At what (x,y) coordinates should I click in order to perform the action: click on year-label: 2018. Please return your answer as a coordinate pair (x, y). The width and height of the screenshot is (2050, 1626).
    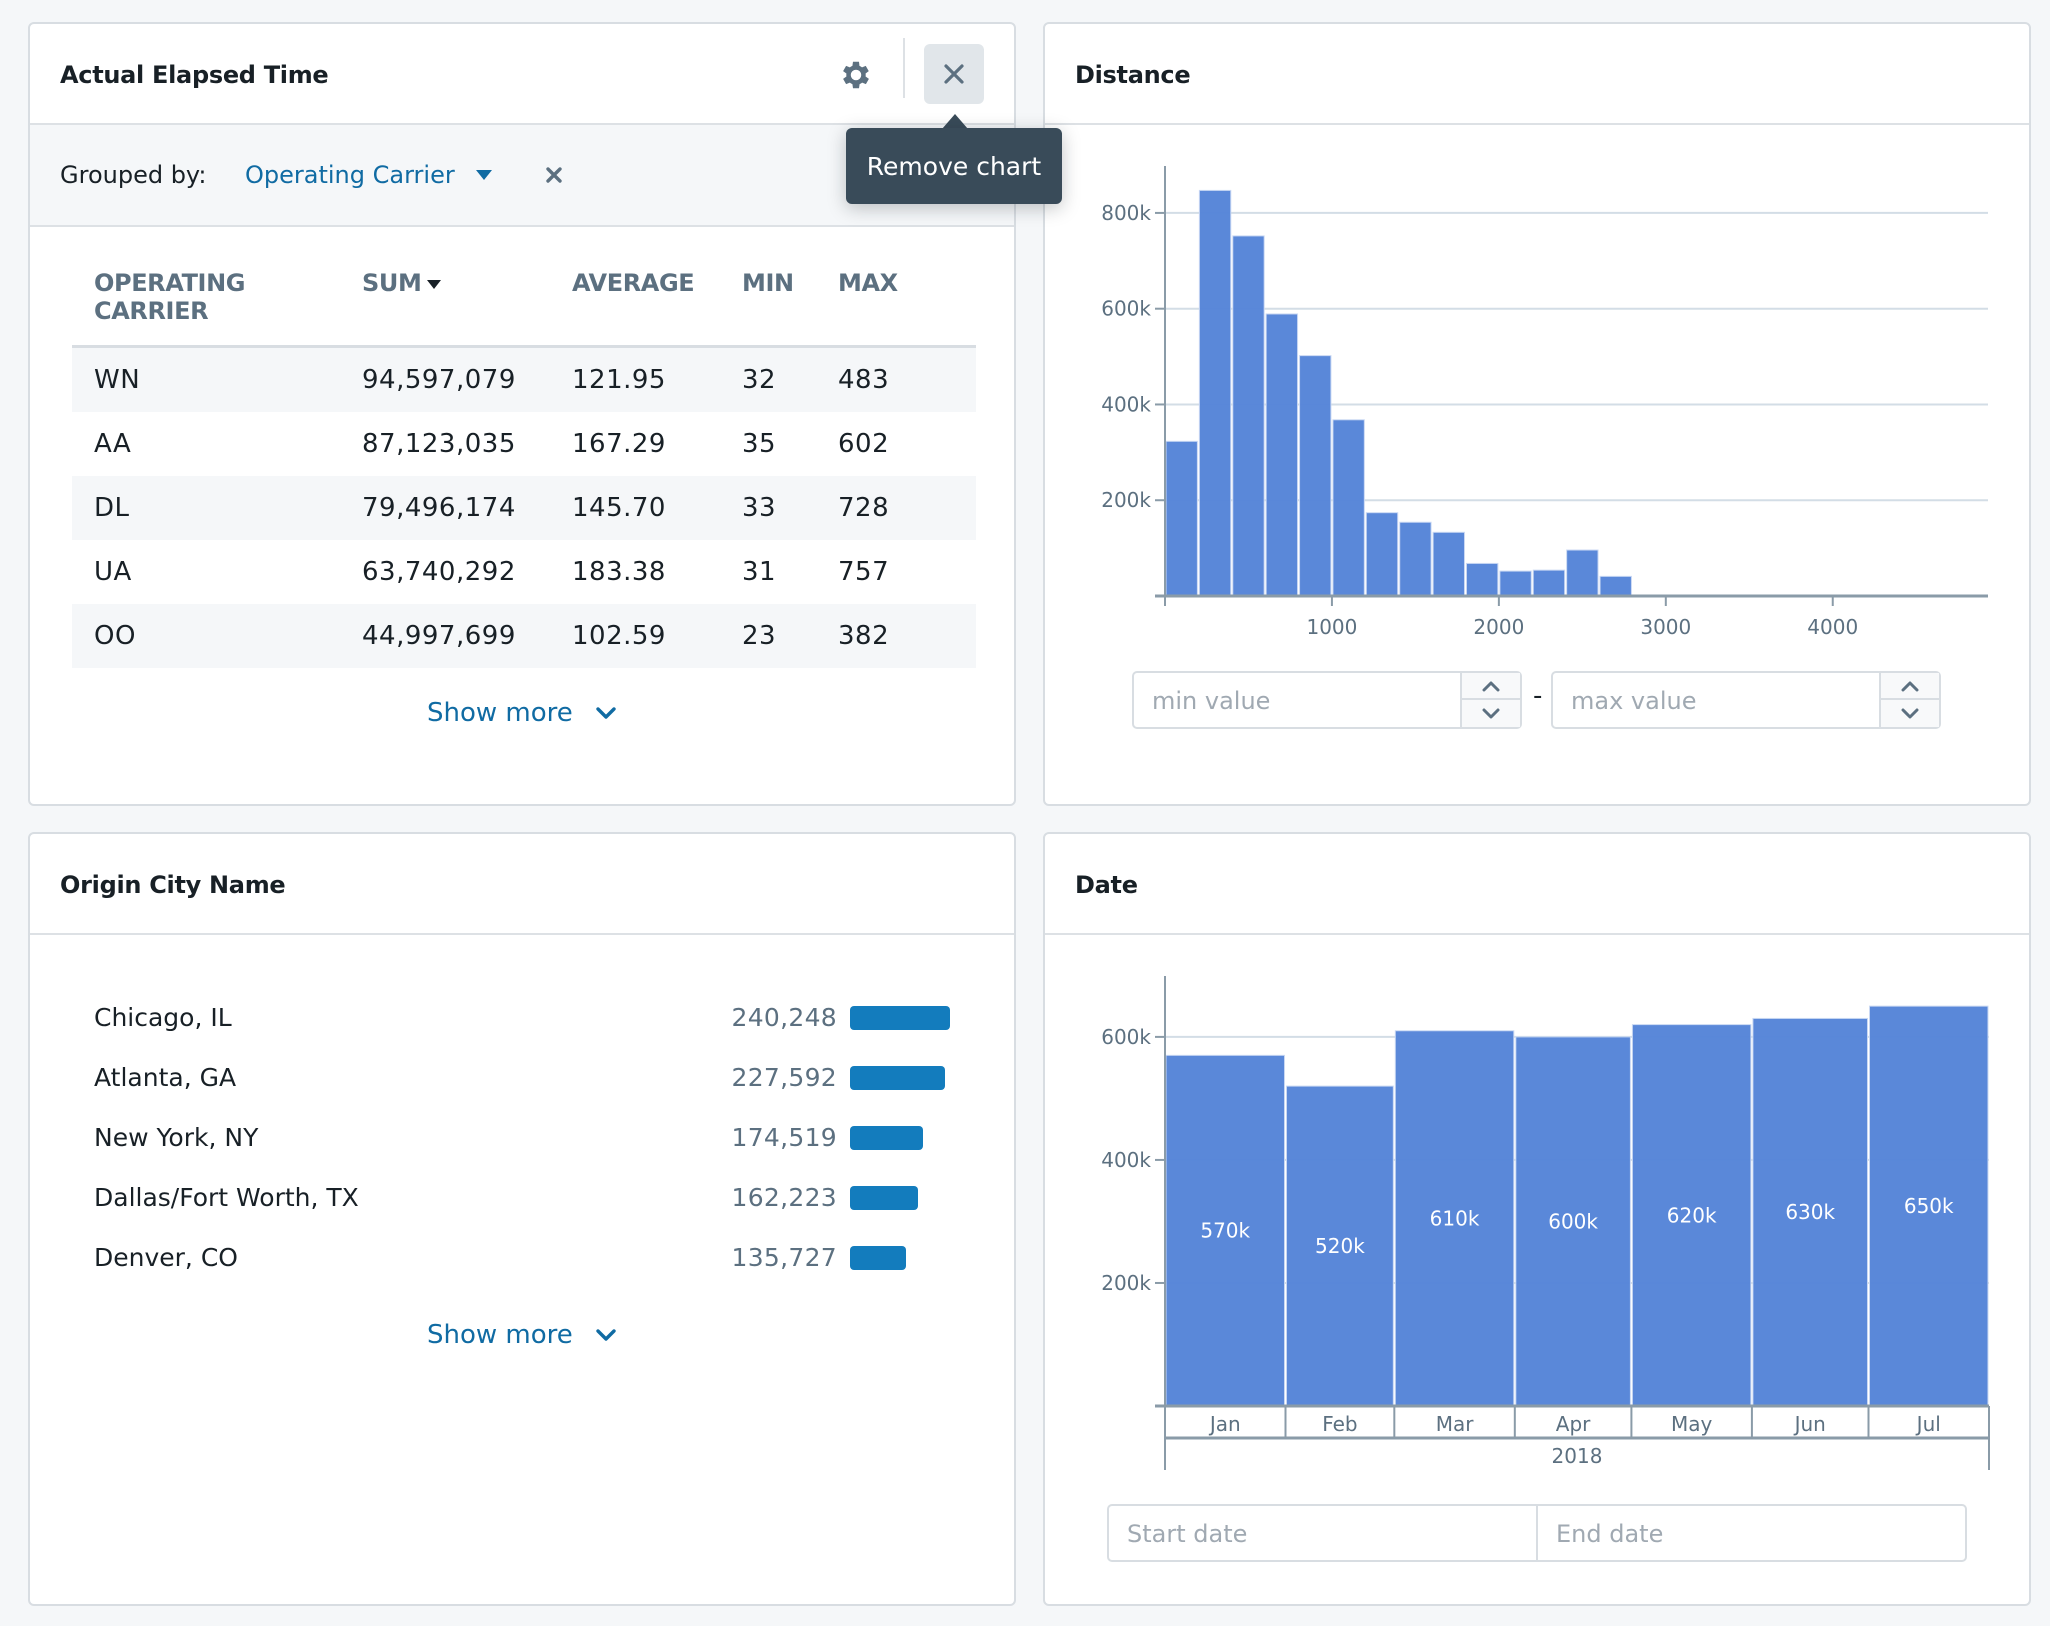
    Looking at the image, I should click on (1577, 1456).